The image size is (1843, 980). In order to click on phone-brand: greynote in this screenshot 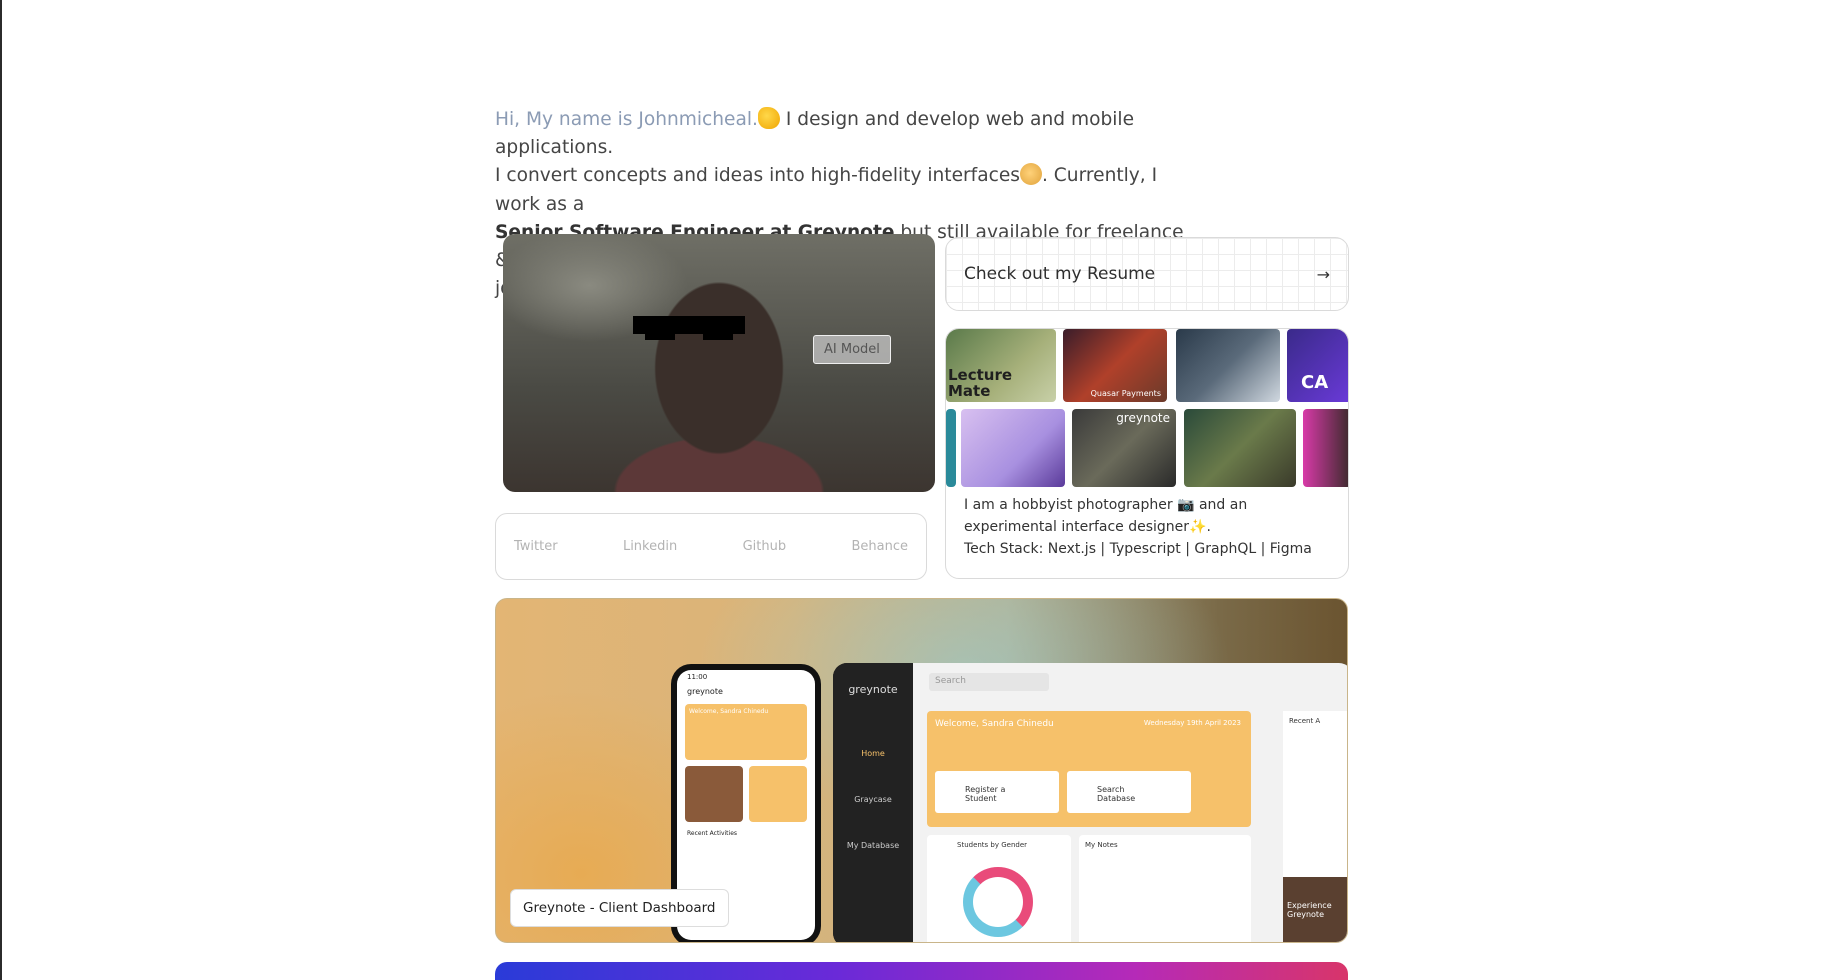, I will do `click(705, 691)`.